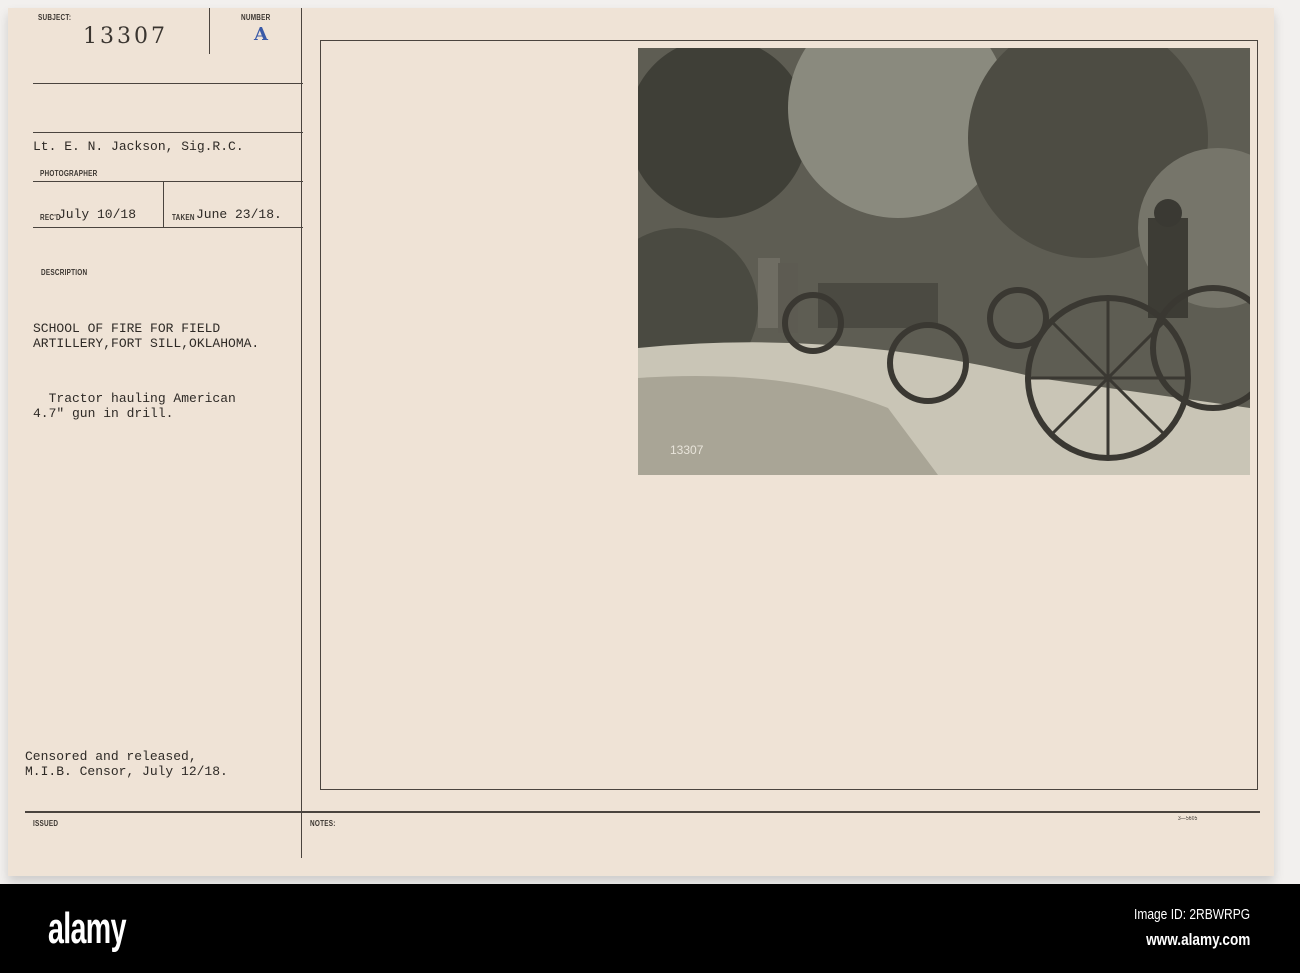 The height and width of the screenshot is (973, 1300). I want to click on alamy-logo: alamy, so click(87, 928).